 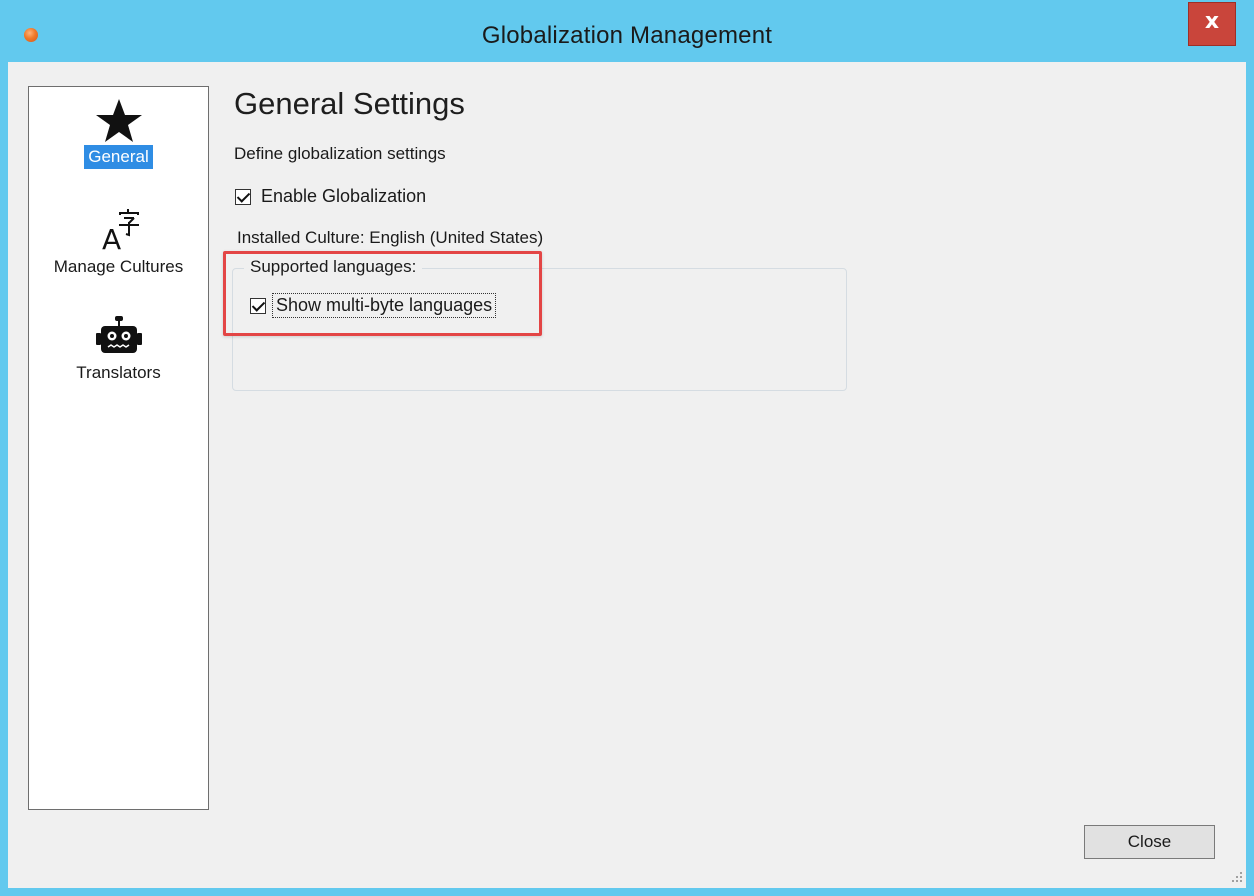 What do you see at coordinates (343, 196) in the screenshot?
I see `enable-globalization-label: Enable Globalization` at bounding box center [343, 196].